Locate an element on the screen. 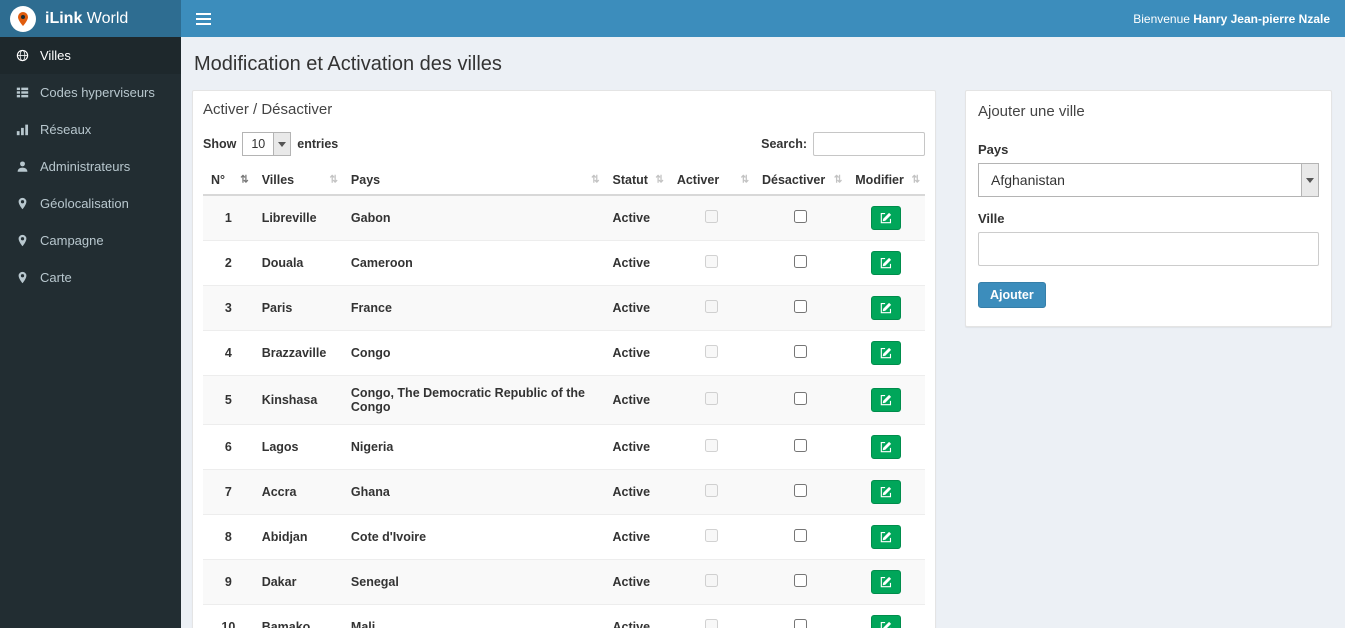 This screenshot has height=628, width=1345. ville-cell: Brazzaville is located at coordinates (298, 353).